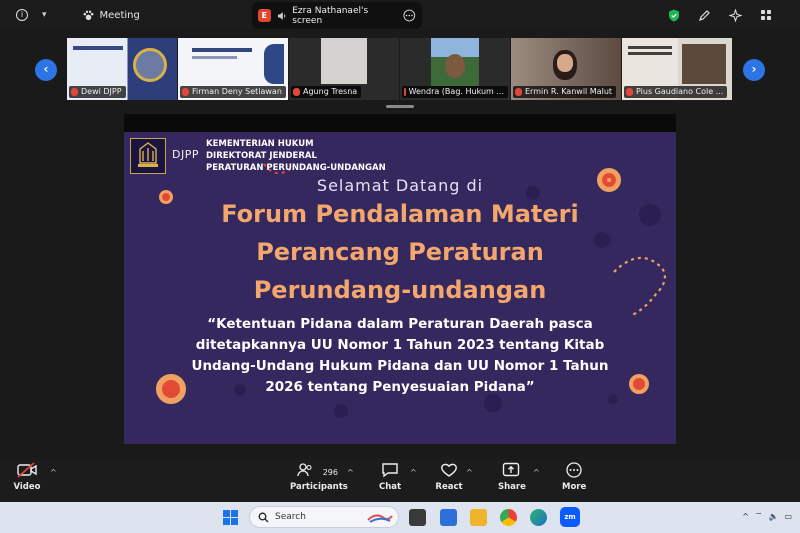 The image size is (800, 533). I want to click on battery-icon: ▭, so click(788, 516).